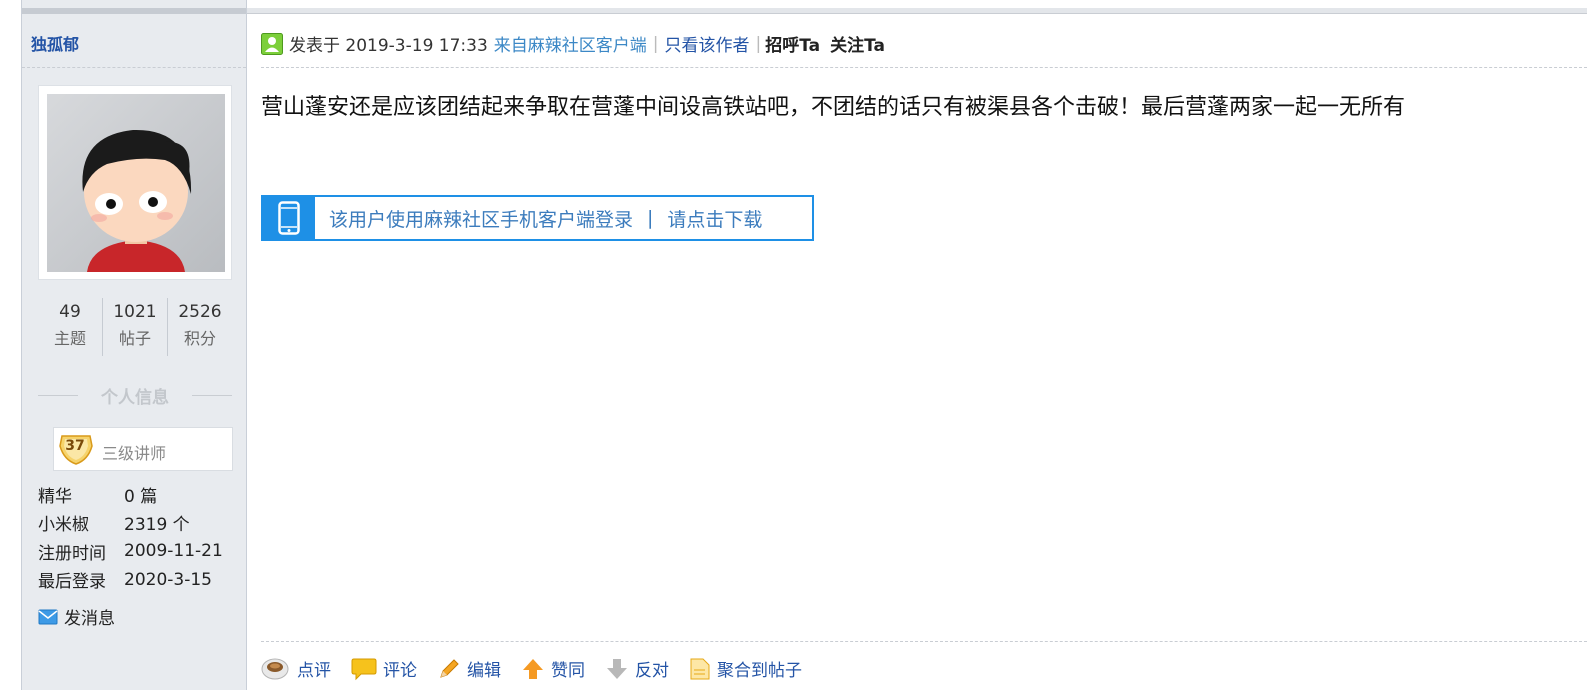  I want to click on banner-icon-cell, so click(289, 218).